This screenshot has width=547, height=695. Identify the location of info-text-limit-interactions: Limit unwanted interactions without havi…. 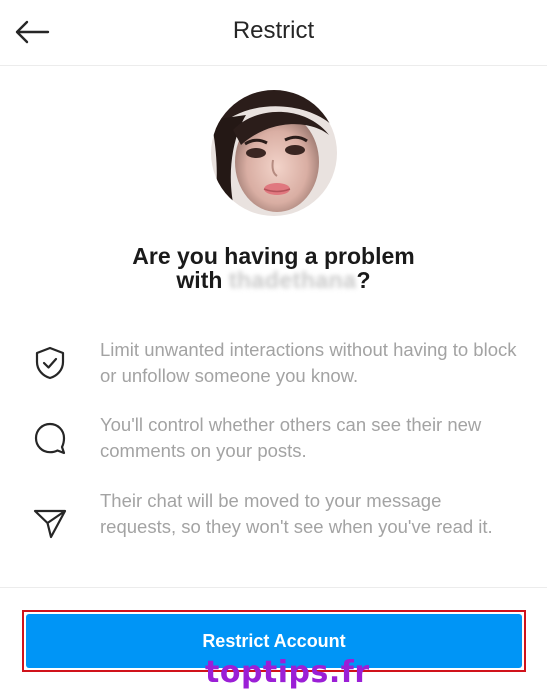
(308, 362).